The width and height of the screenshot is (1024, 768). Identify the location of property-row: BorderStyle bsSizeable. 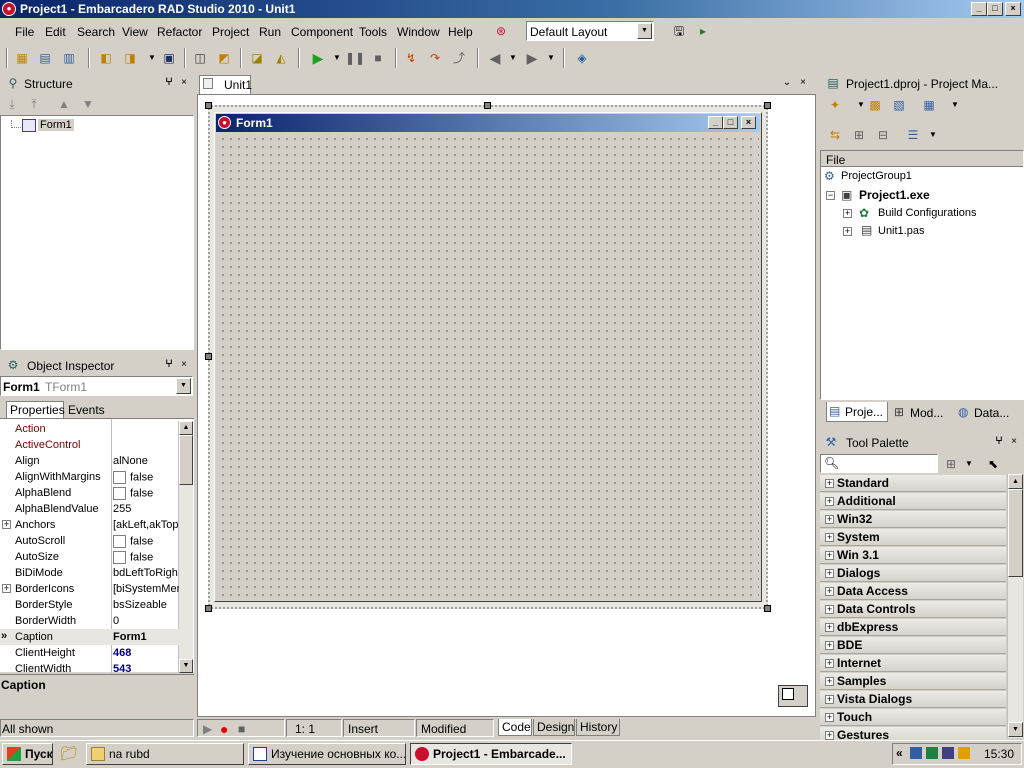
(90, 605).